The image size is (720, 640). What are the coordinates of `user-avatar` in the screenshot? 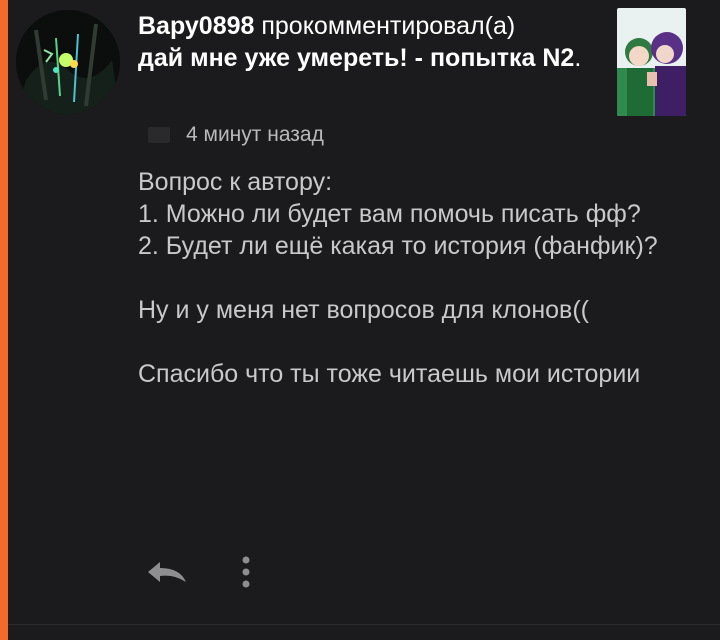 It's located at (68, 62).